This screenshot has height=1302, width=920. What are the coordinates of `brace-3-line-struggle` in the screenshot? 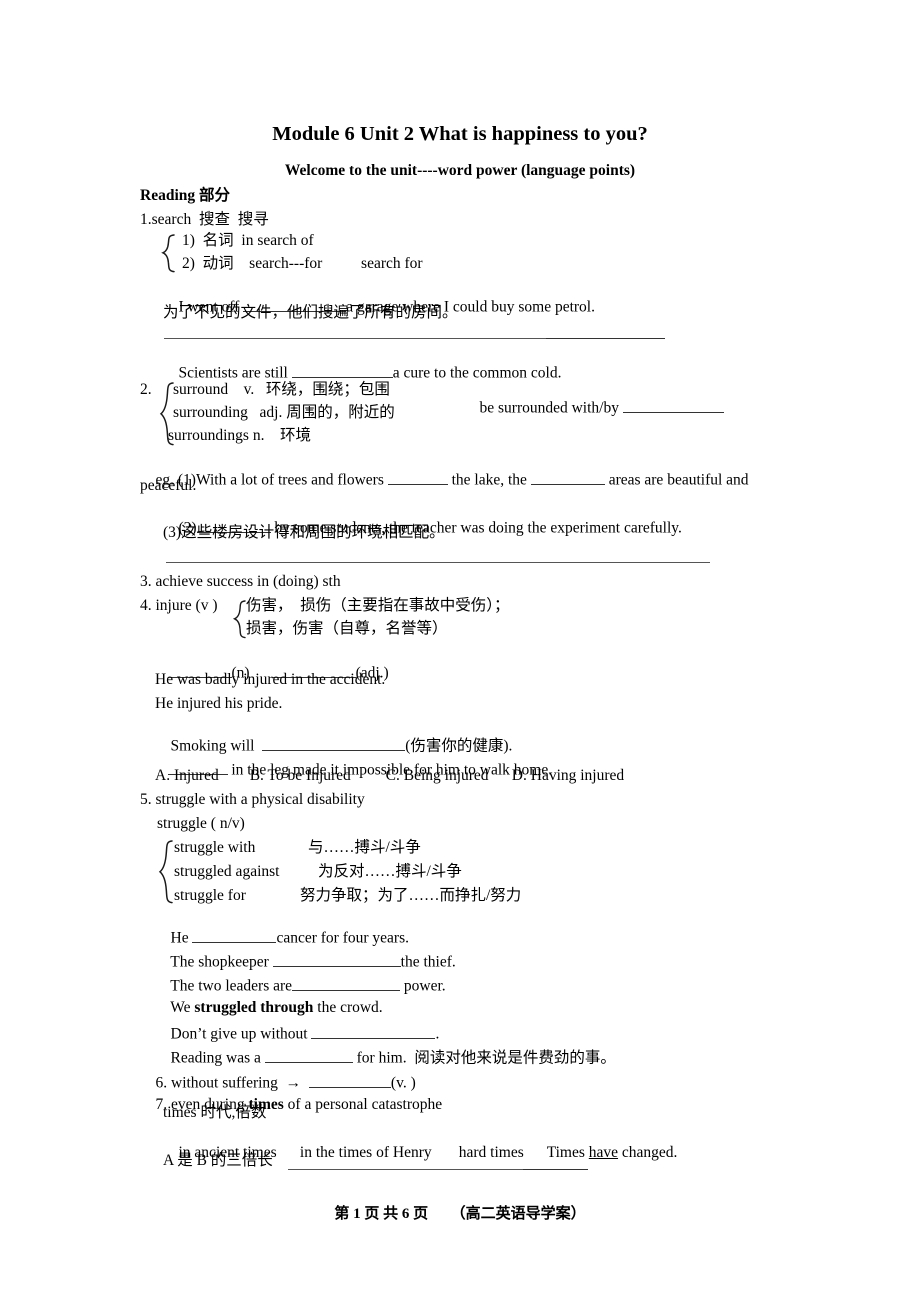 It's located at (165, 873).